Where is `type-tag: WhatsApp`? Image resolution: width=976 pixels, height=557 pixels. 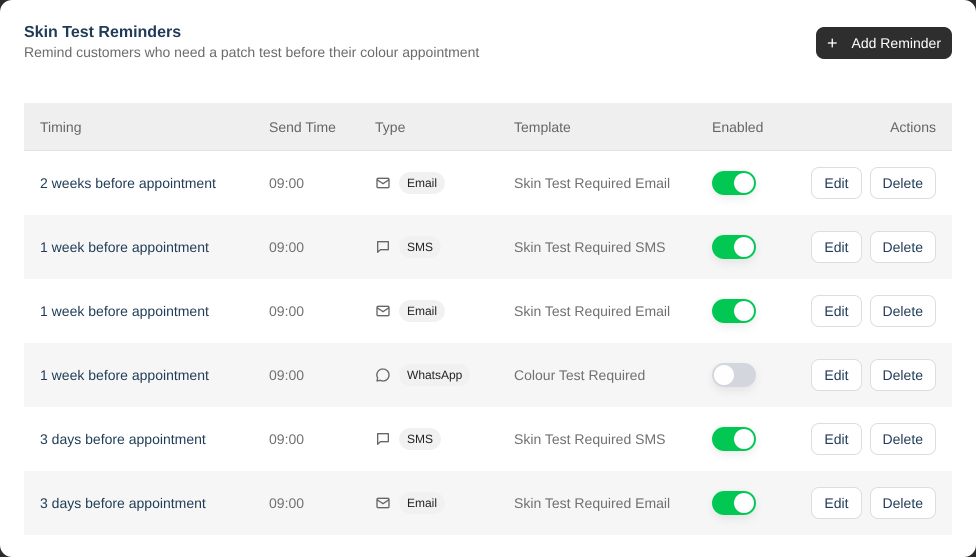 type-tag: WhatsApp is located at coordinates (434, 375).